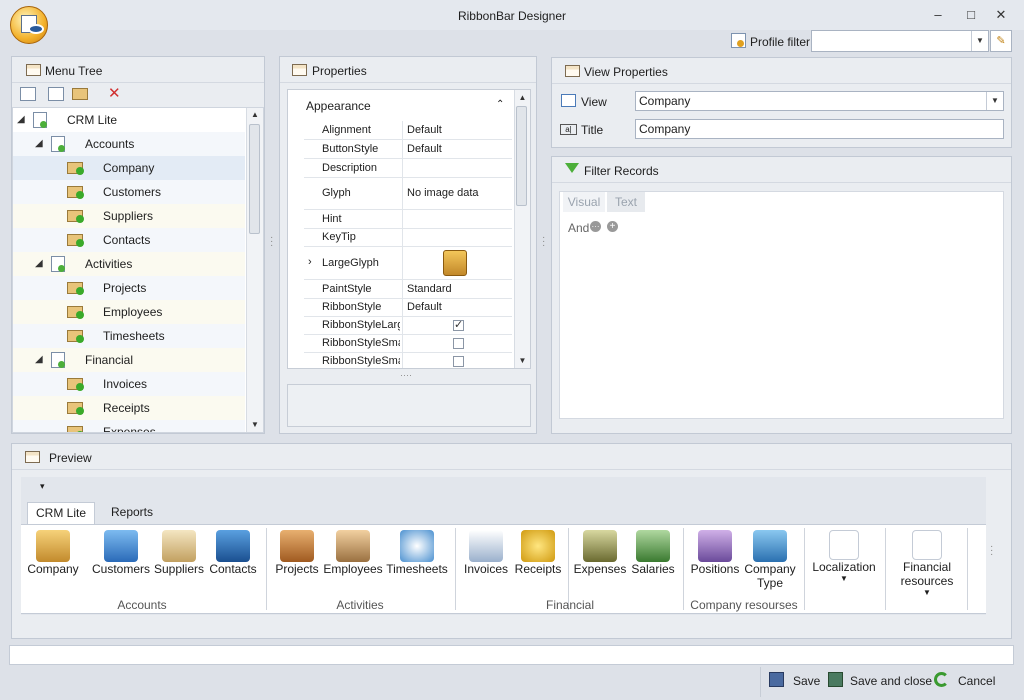 Image resolution: width=1024 pixels, height=700 pixels. What do you see at coordinates (53, 553) in the screenshot?
I see `ribbon-button-company: Company` at bounding box center [53, 553].